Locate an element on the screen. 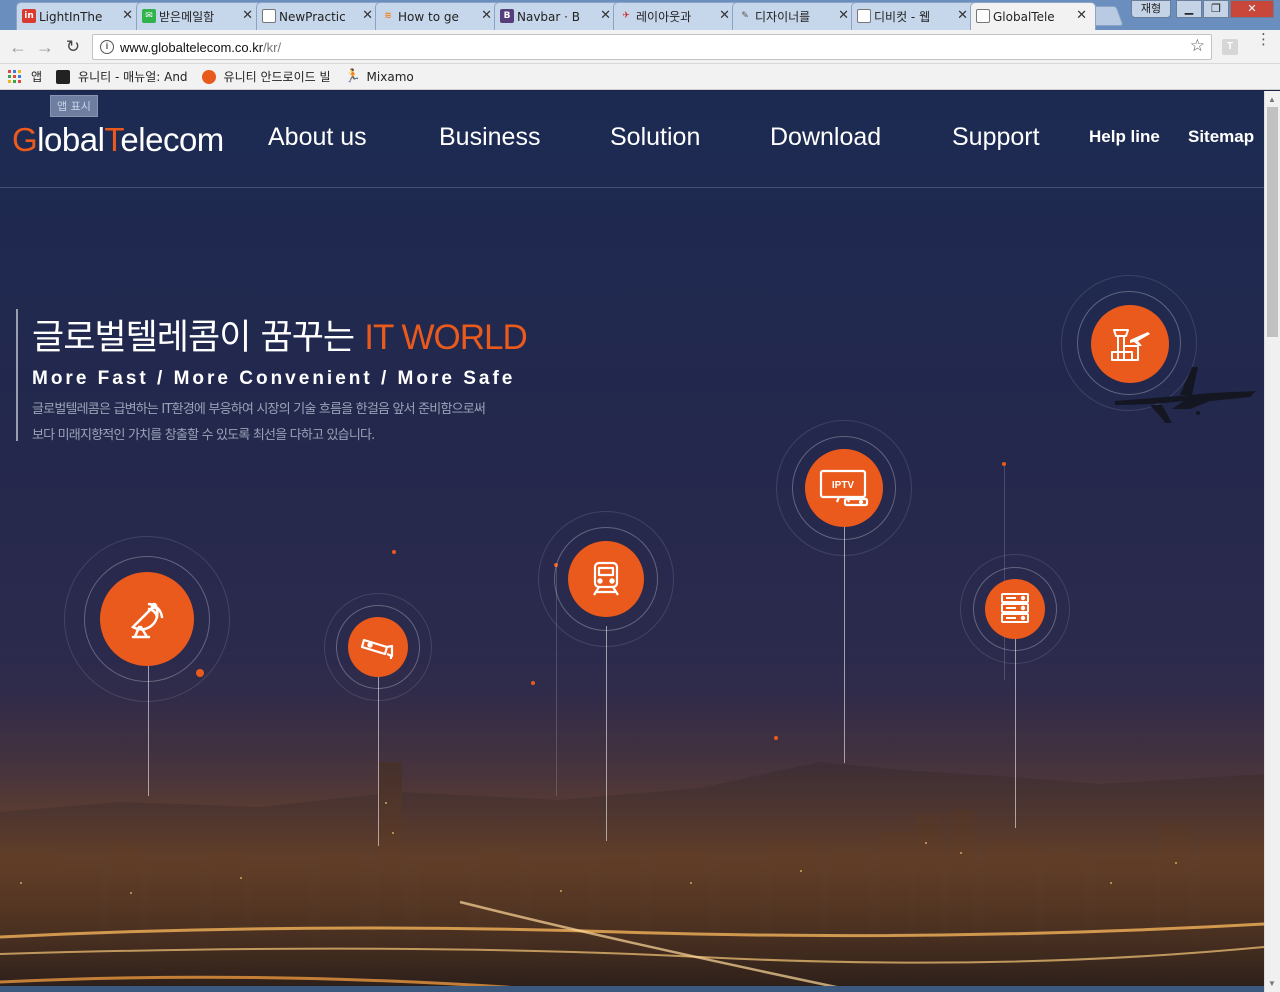 Image resolution: width=1280 pixels, height=992 pixels. window-controls: 재형 ▁ ❐ ✕ is located at coordinates (1202, 9).